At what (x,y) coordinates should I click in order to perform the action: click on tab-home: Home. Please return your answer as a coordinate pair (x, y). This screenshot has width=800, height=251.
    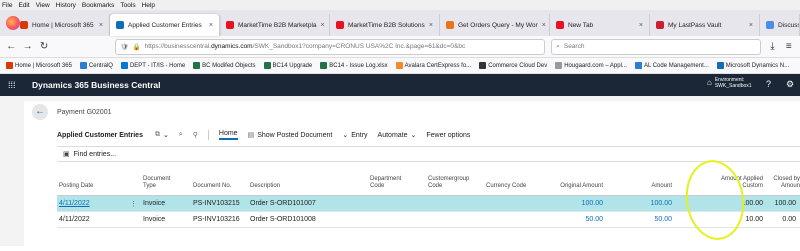
    Looking at the image, I should click on (228, 135).